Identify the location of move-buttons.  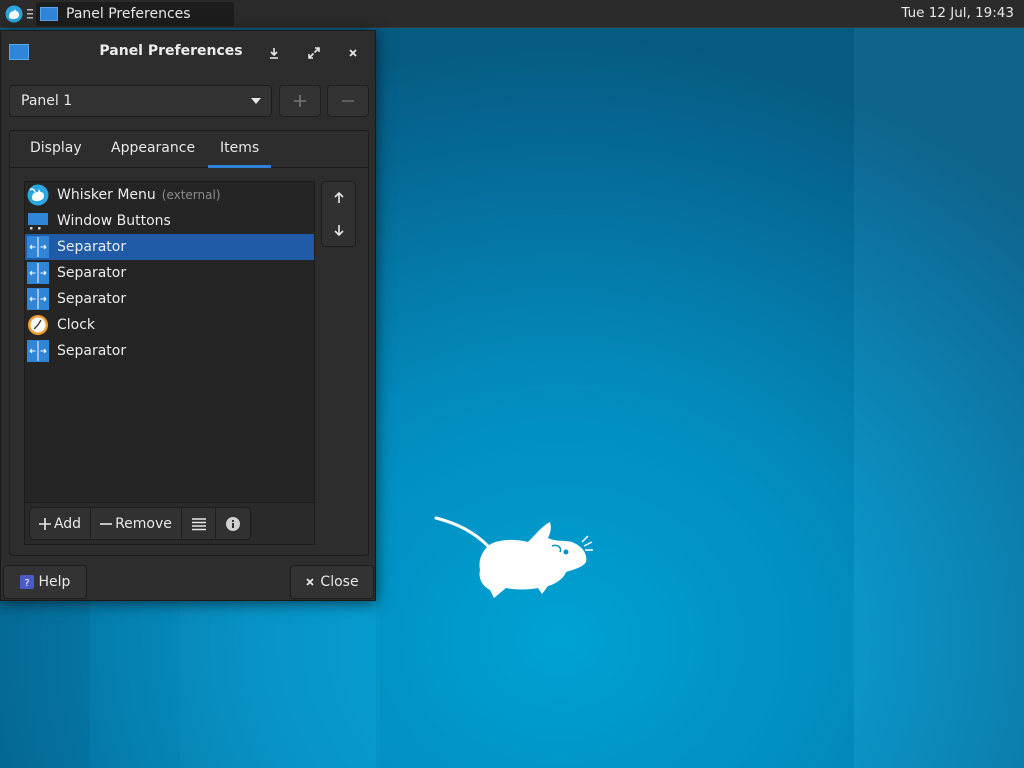
(338, 214).